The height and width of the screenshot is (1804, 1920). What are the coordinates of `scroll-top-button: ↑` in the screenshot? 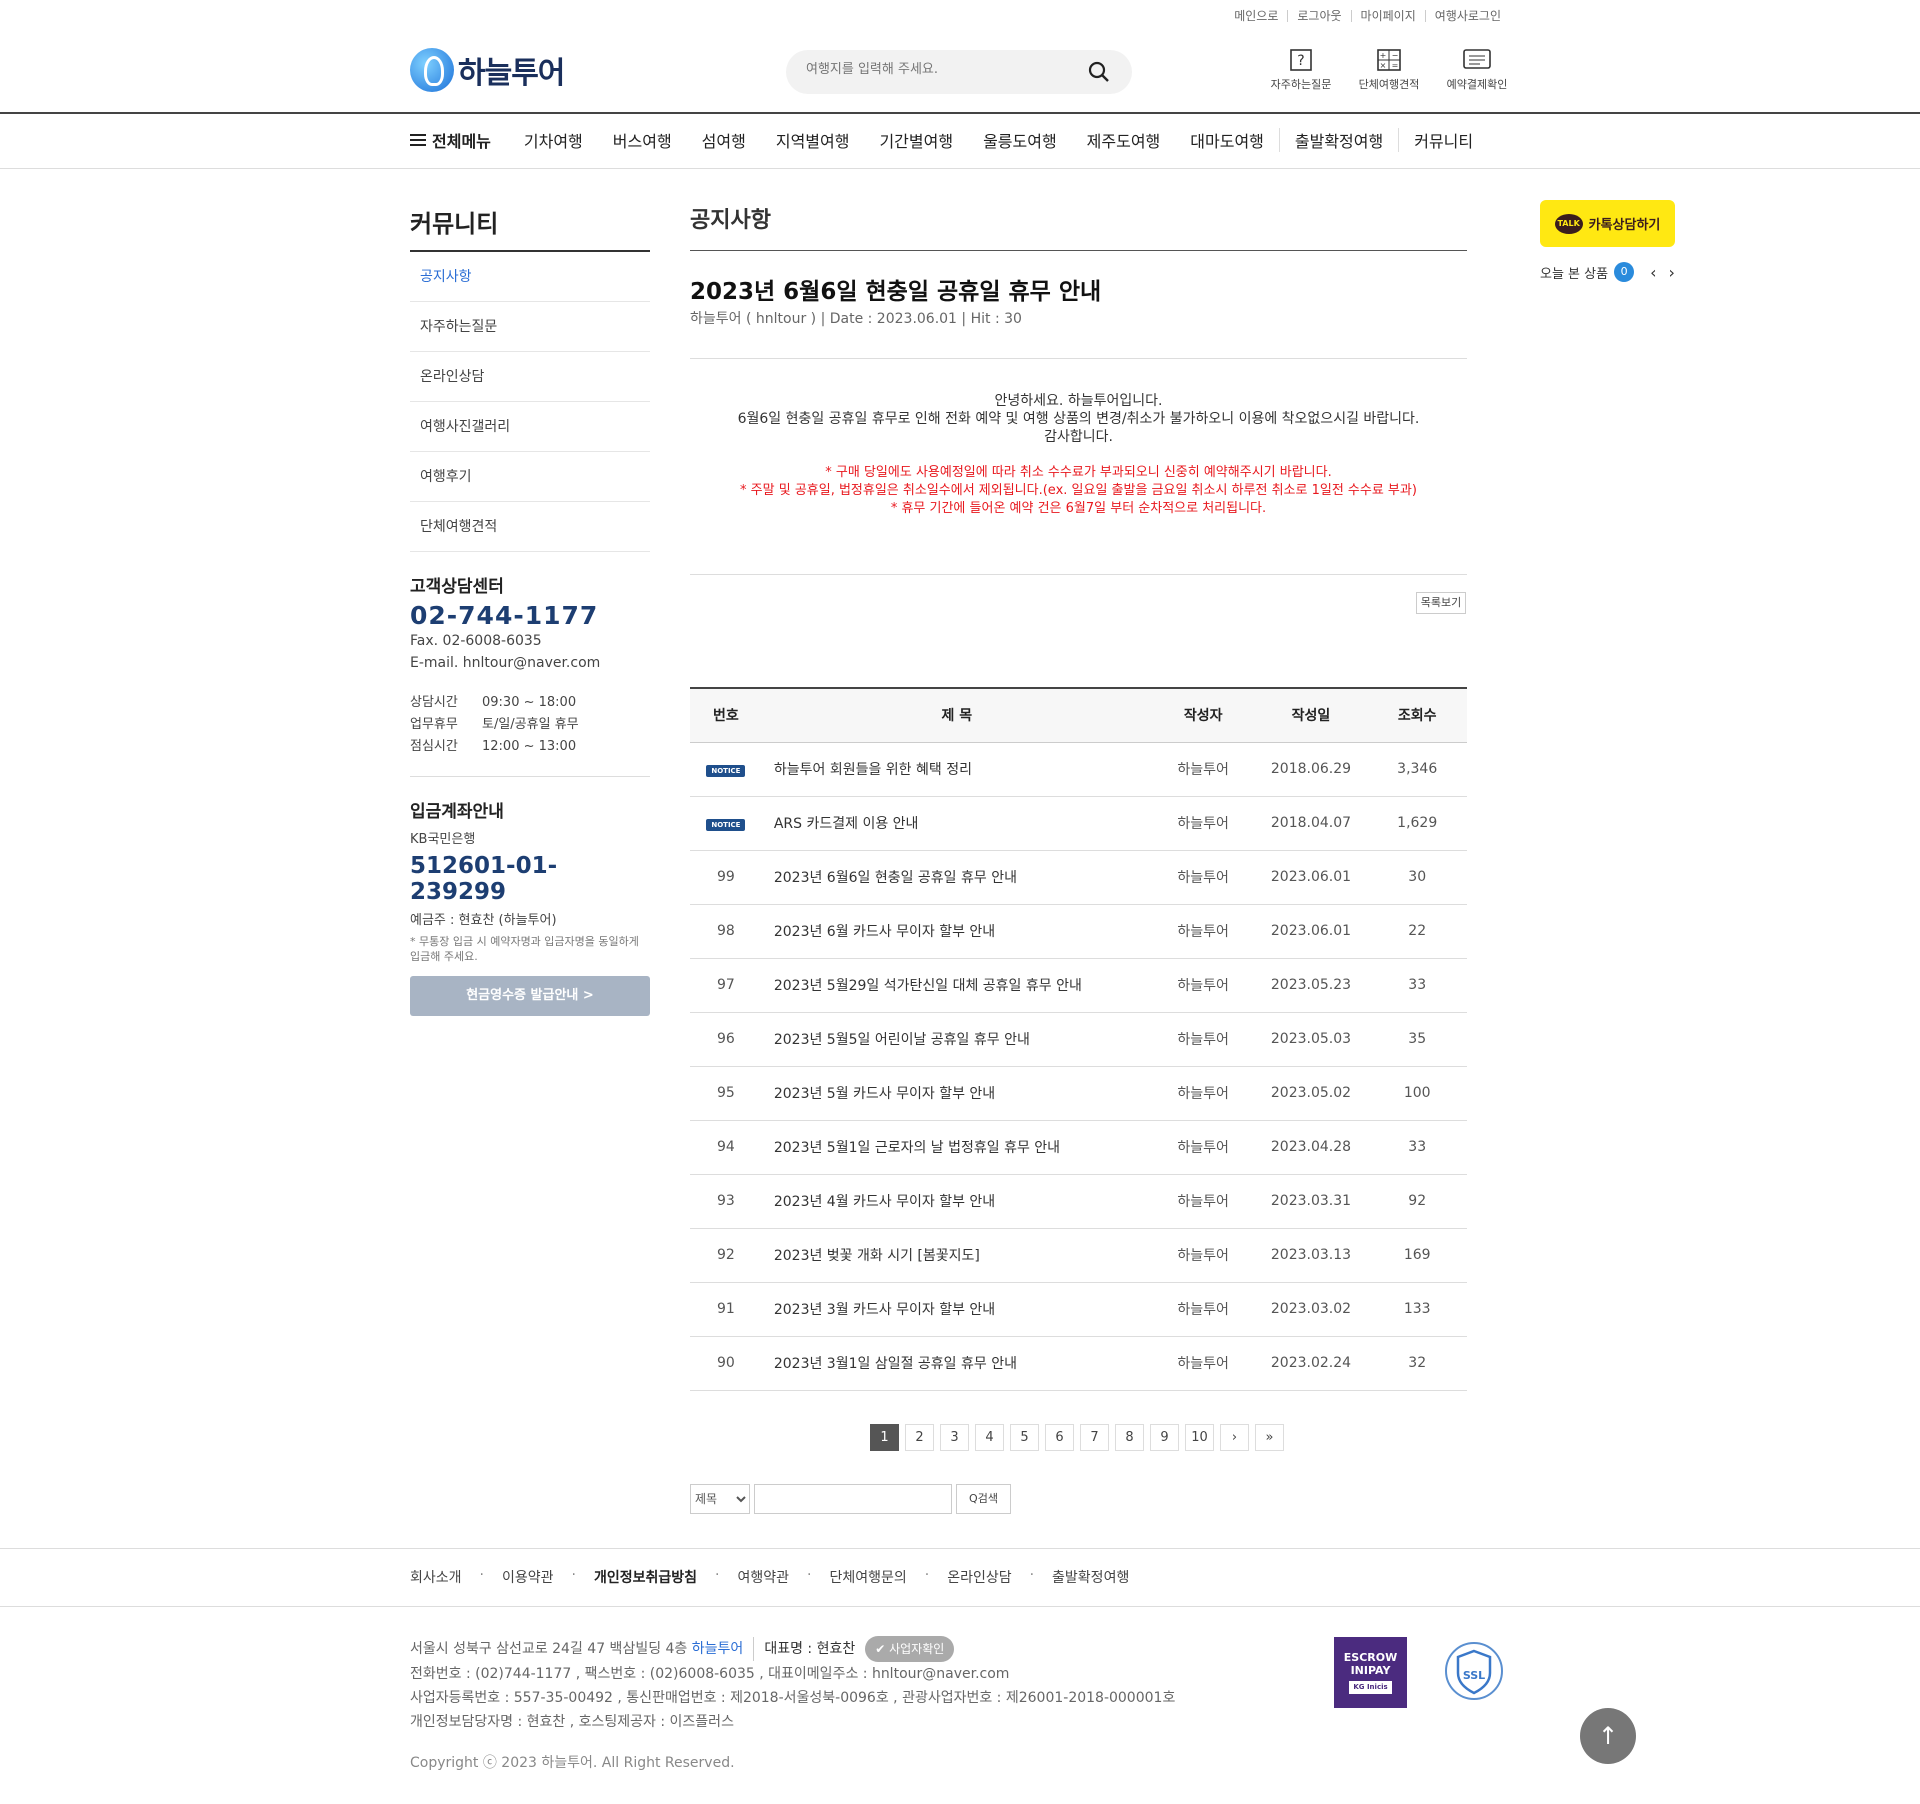 It's located at (1608, 1736).